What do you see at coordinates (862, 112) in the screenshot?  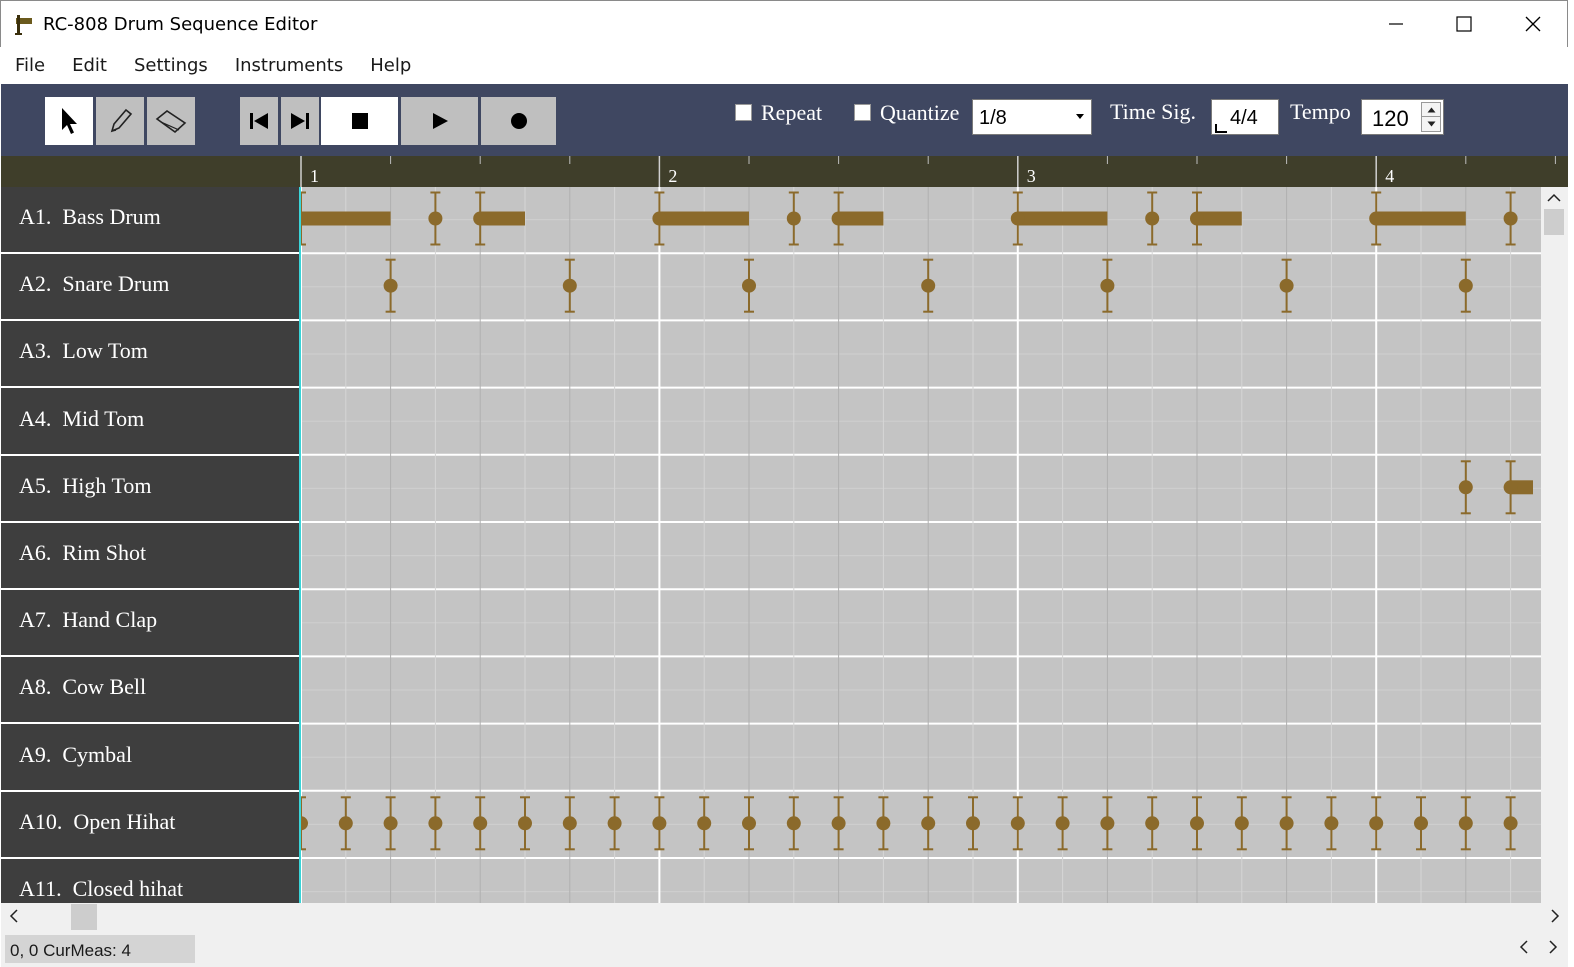 I see `quantize-checkbox` at bounding box center [862, 112].